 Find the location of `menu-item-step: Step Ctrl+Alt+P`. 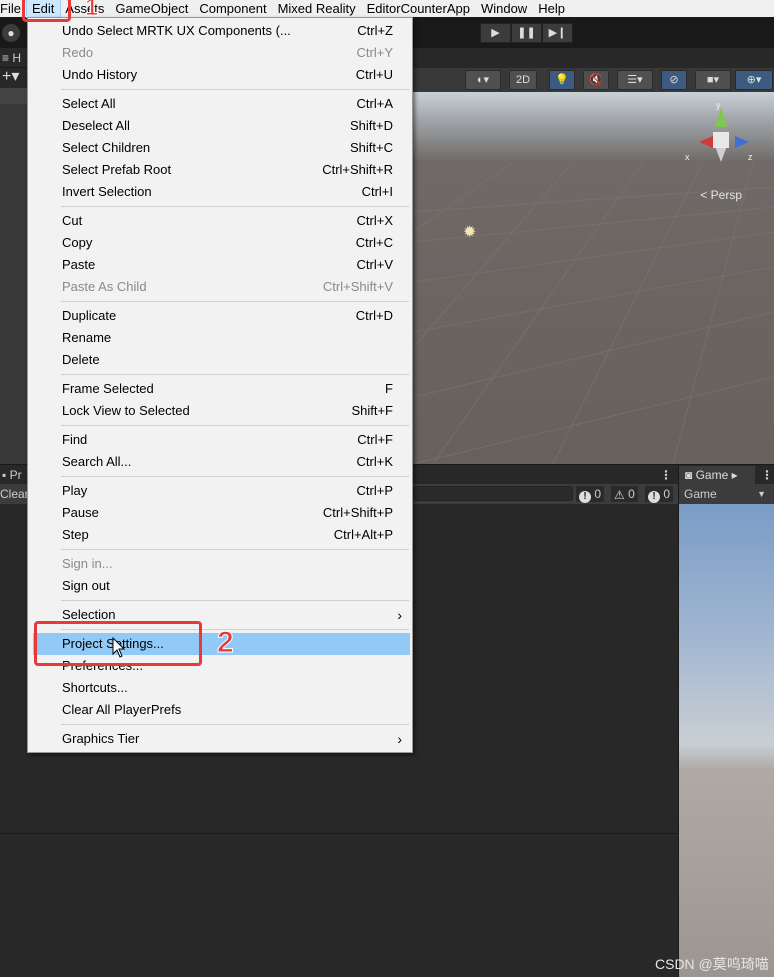

menu-item-step: Step Ctrl+Alt+P is located at coordinates (220, 535).